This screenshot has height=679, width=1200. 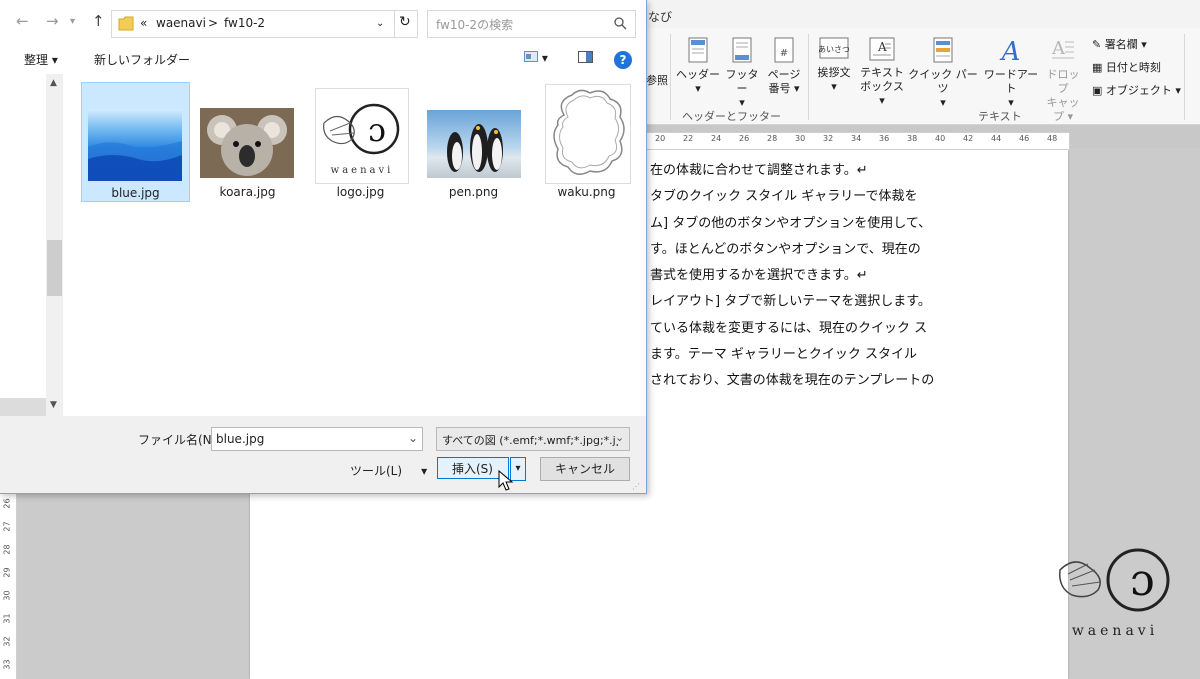 I want to click on file-type-dropdown-icon: ⌄, so click(x=620, y=437).